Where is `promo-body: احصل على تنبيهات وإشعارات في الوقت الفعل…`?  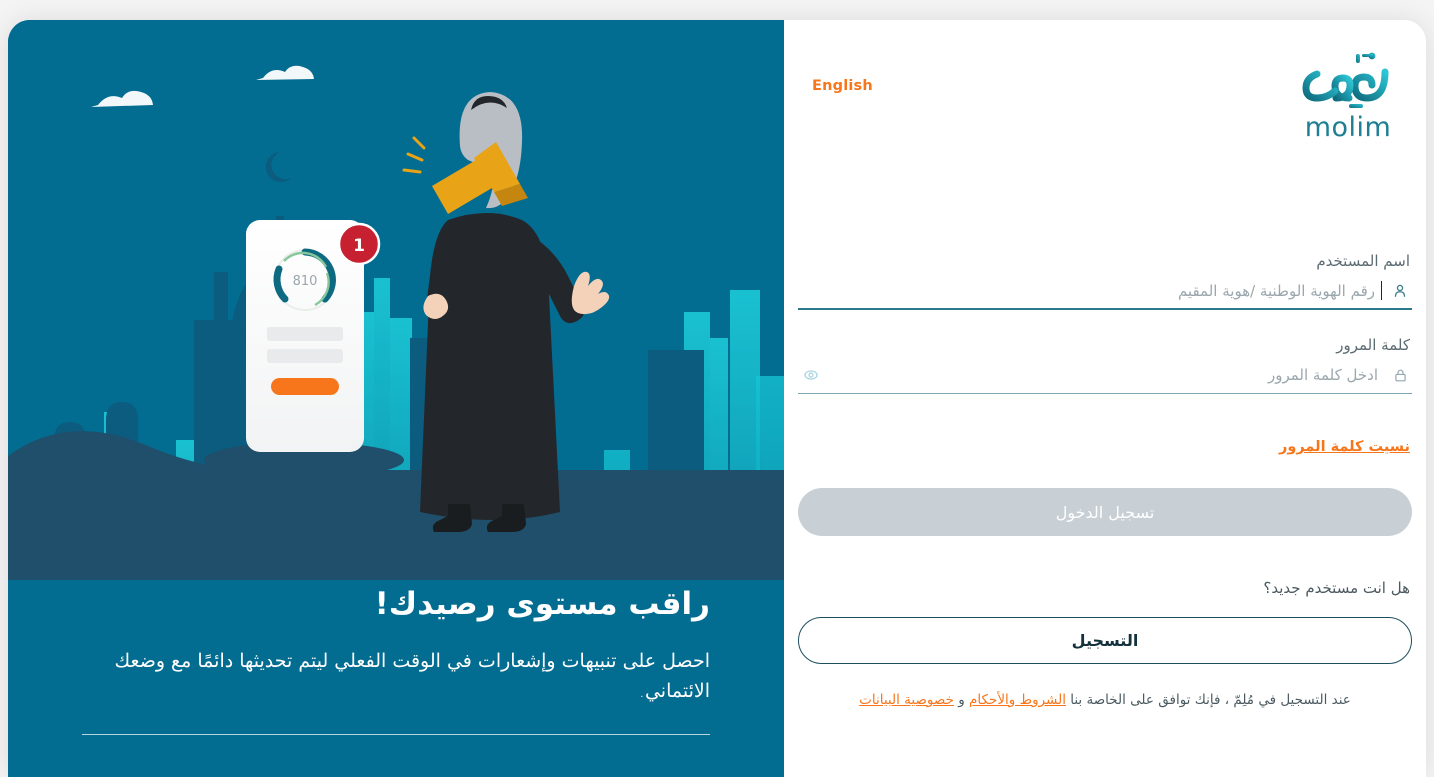 promo-body: احصل على تنبيهات وإشعارات في الوقت الفعل… is located at coordinates (412, 675).